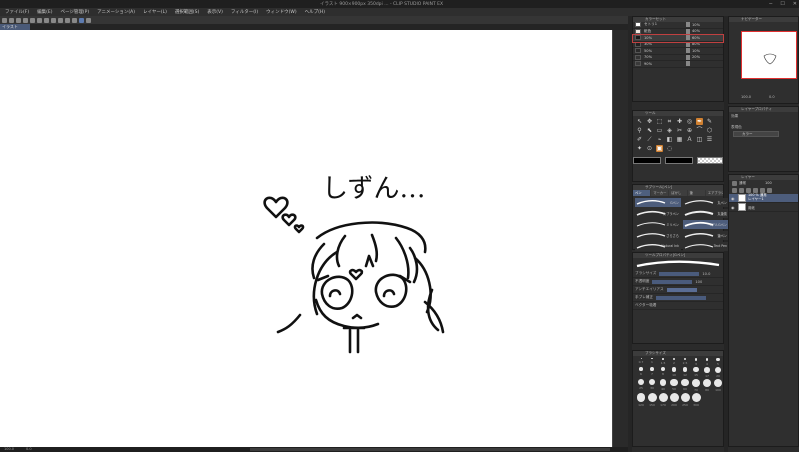 The height and width of the screenshot is (452, 799). I want to click on transparent-color-swatch, so click(710, 160).